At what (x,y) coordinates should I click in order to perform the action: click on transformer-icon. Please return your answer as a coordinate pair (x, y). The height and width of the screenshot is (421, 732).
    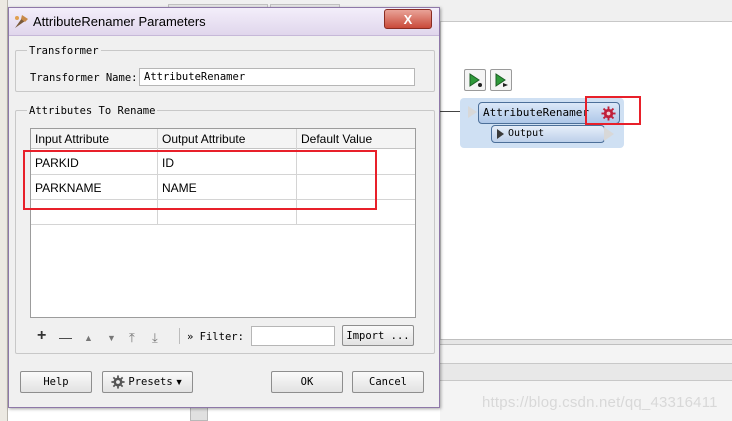
    Looking at the image, I should click on (21, 22).